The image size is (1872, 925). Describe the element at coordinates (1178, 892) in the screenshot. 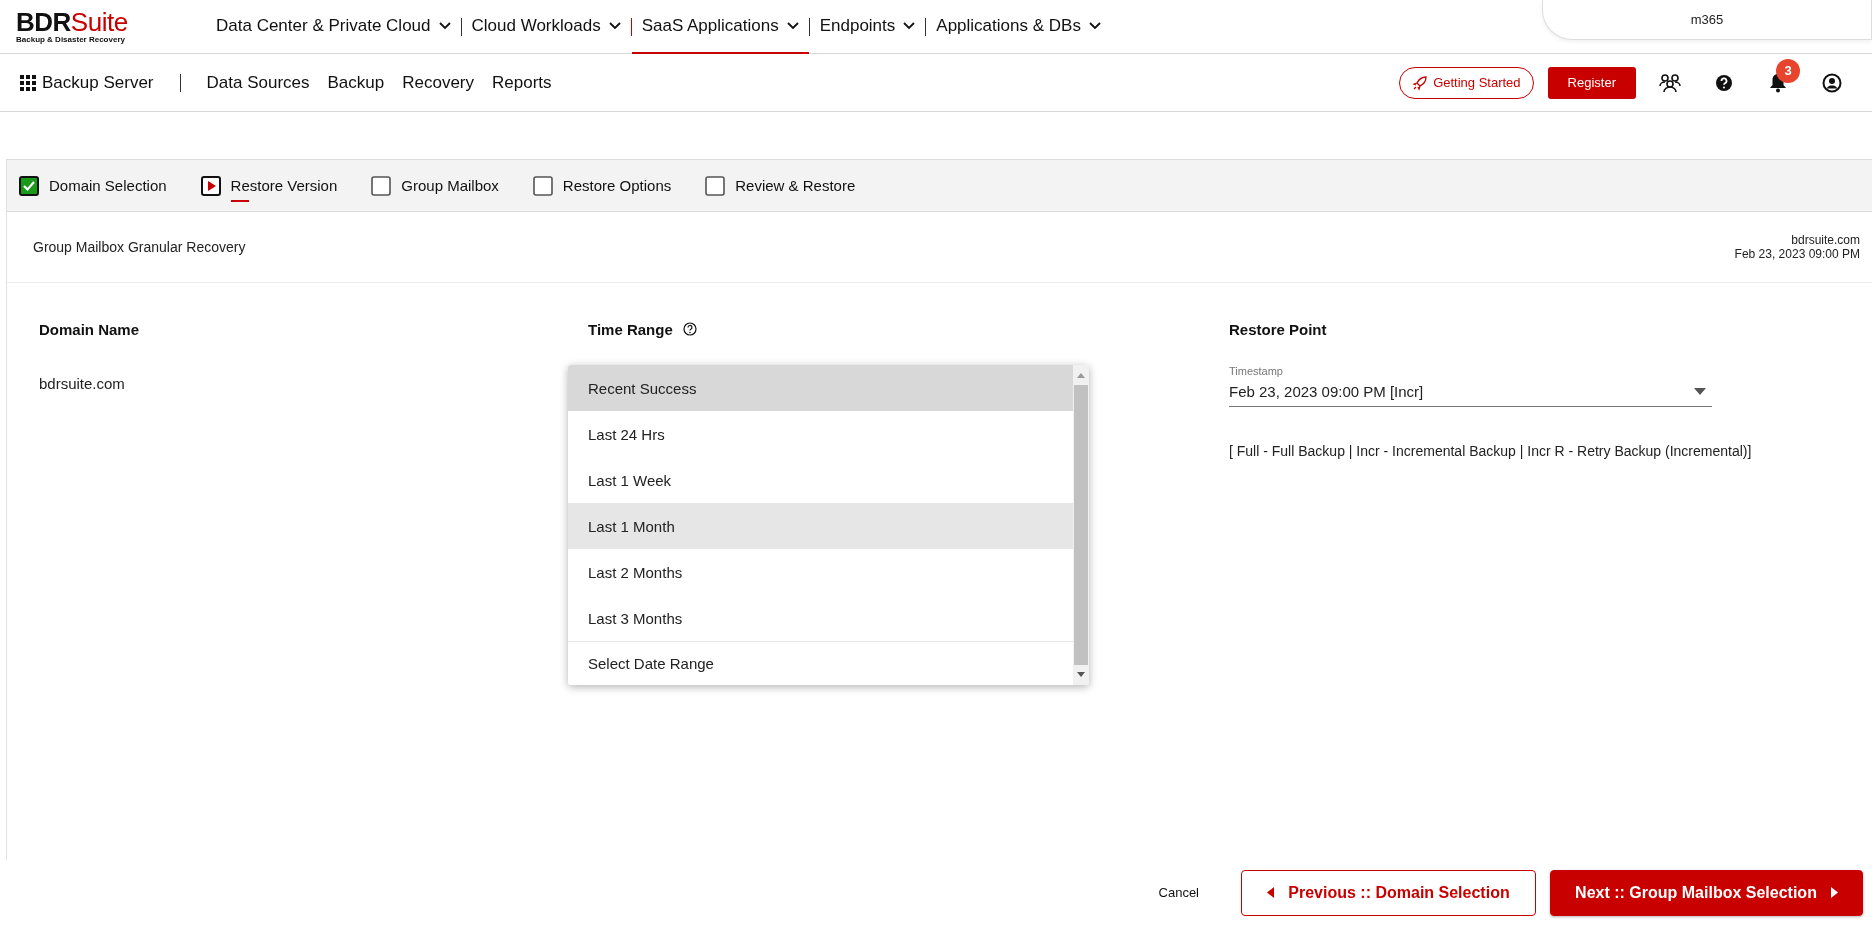

I see `cancel-button: Cancel` at that location.